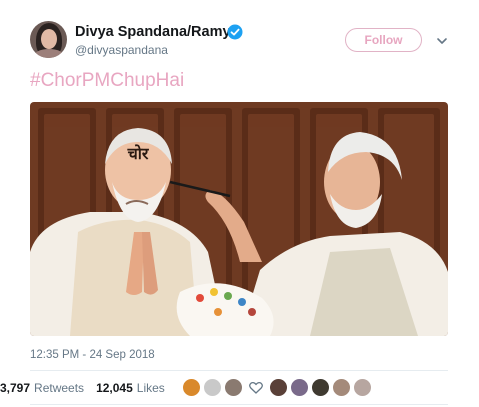  Describe the element at coordinates (121, 50) in the screenshot. I see `user-handle: @divyaspandana` at that location.